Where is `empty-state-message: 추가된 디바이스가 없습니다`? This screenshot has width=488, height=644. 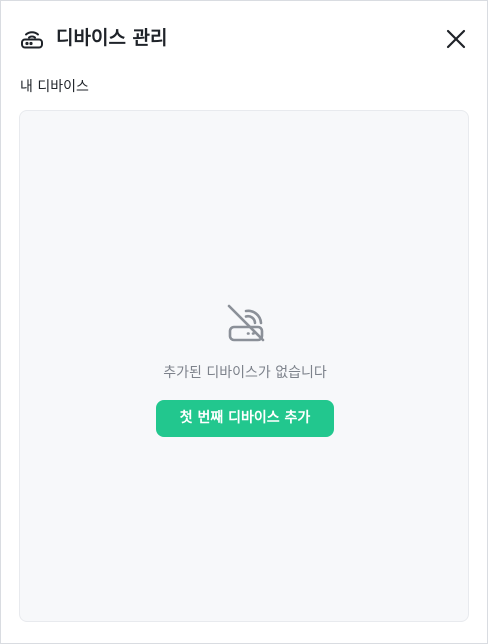
empty-state-message: 추가된 디바이스가 없습니다 is located at coordinates (245, 373).